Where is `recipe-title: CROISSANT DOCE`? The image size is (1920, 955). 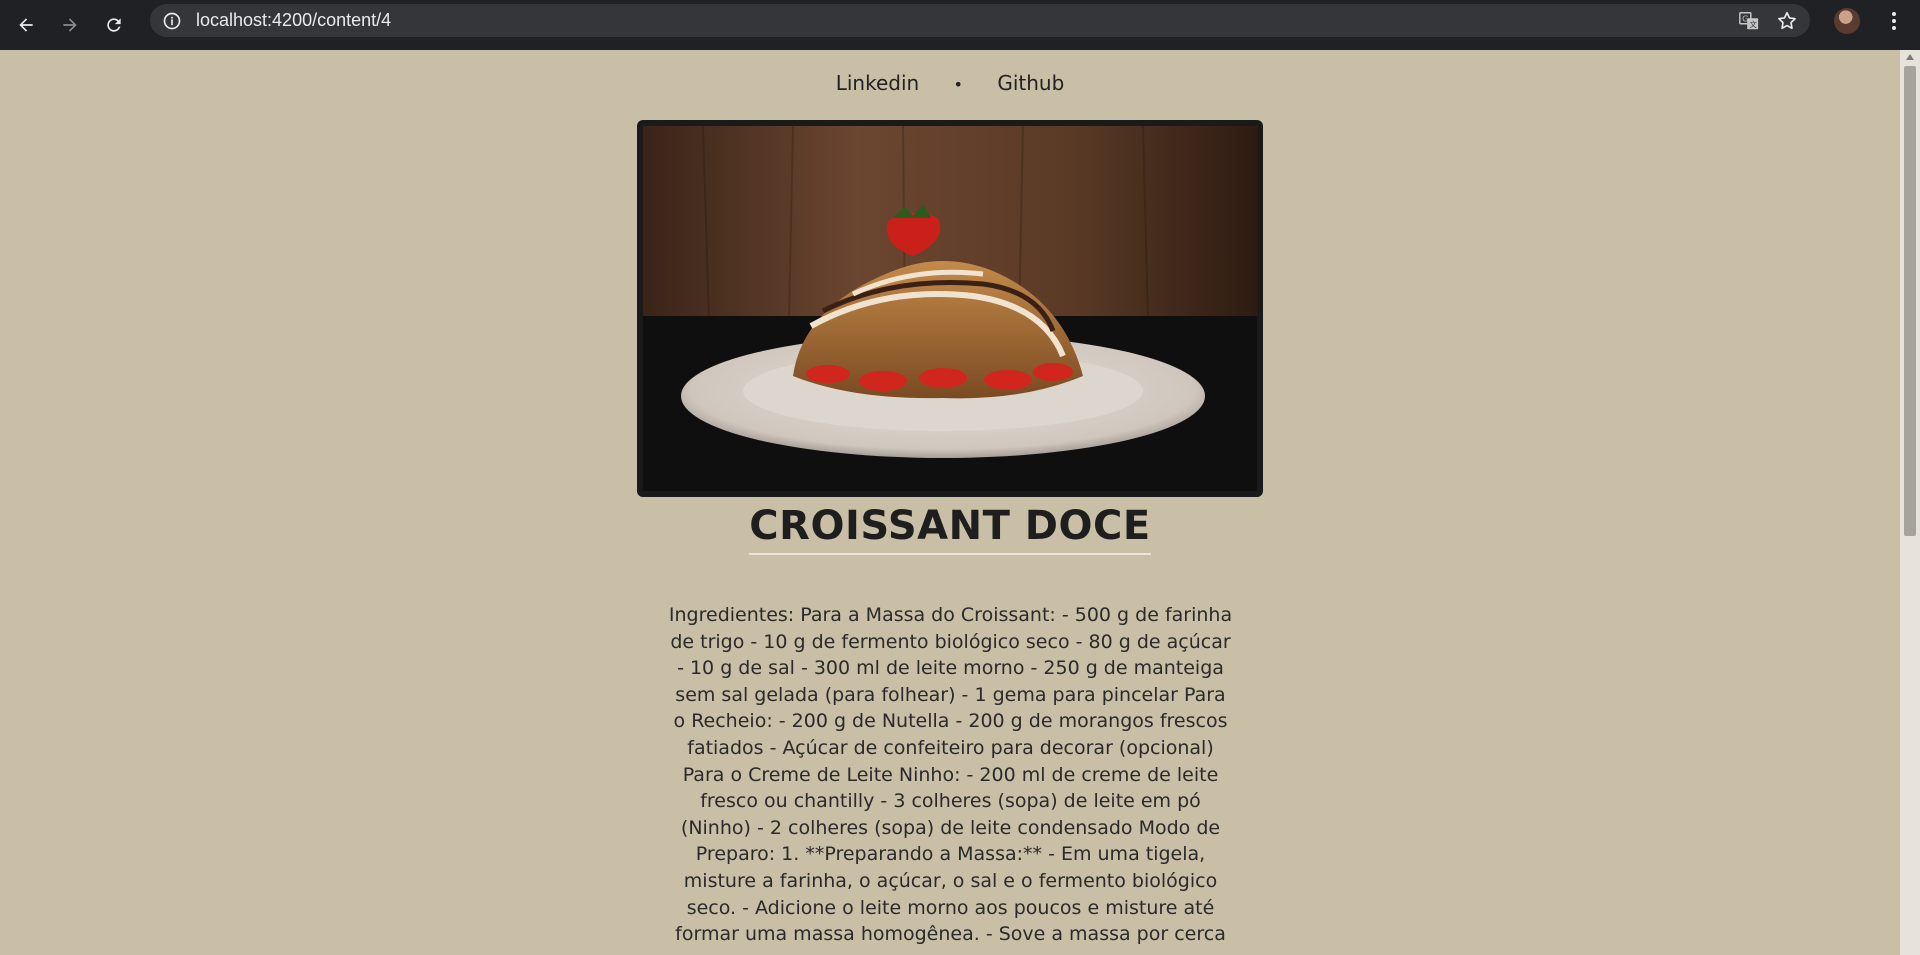 recipe-title: CROISSANT DOCE is located at coordinates (950, 529).